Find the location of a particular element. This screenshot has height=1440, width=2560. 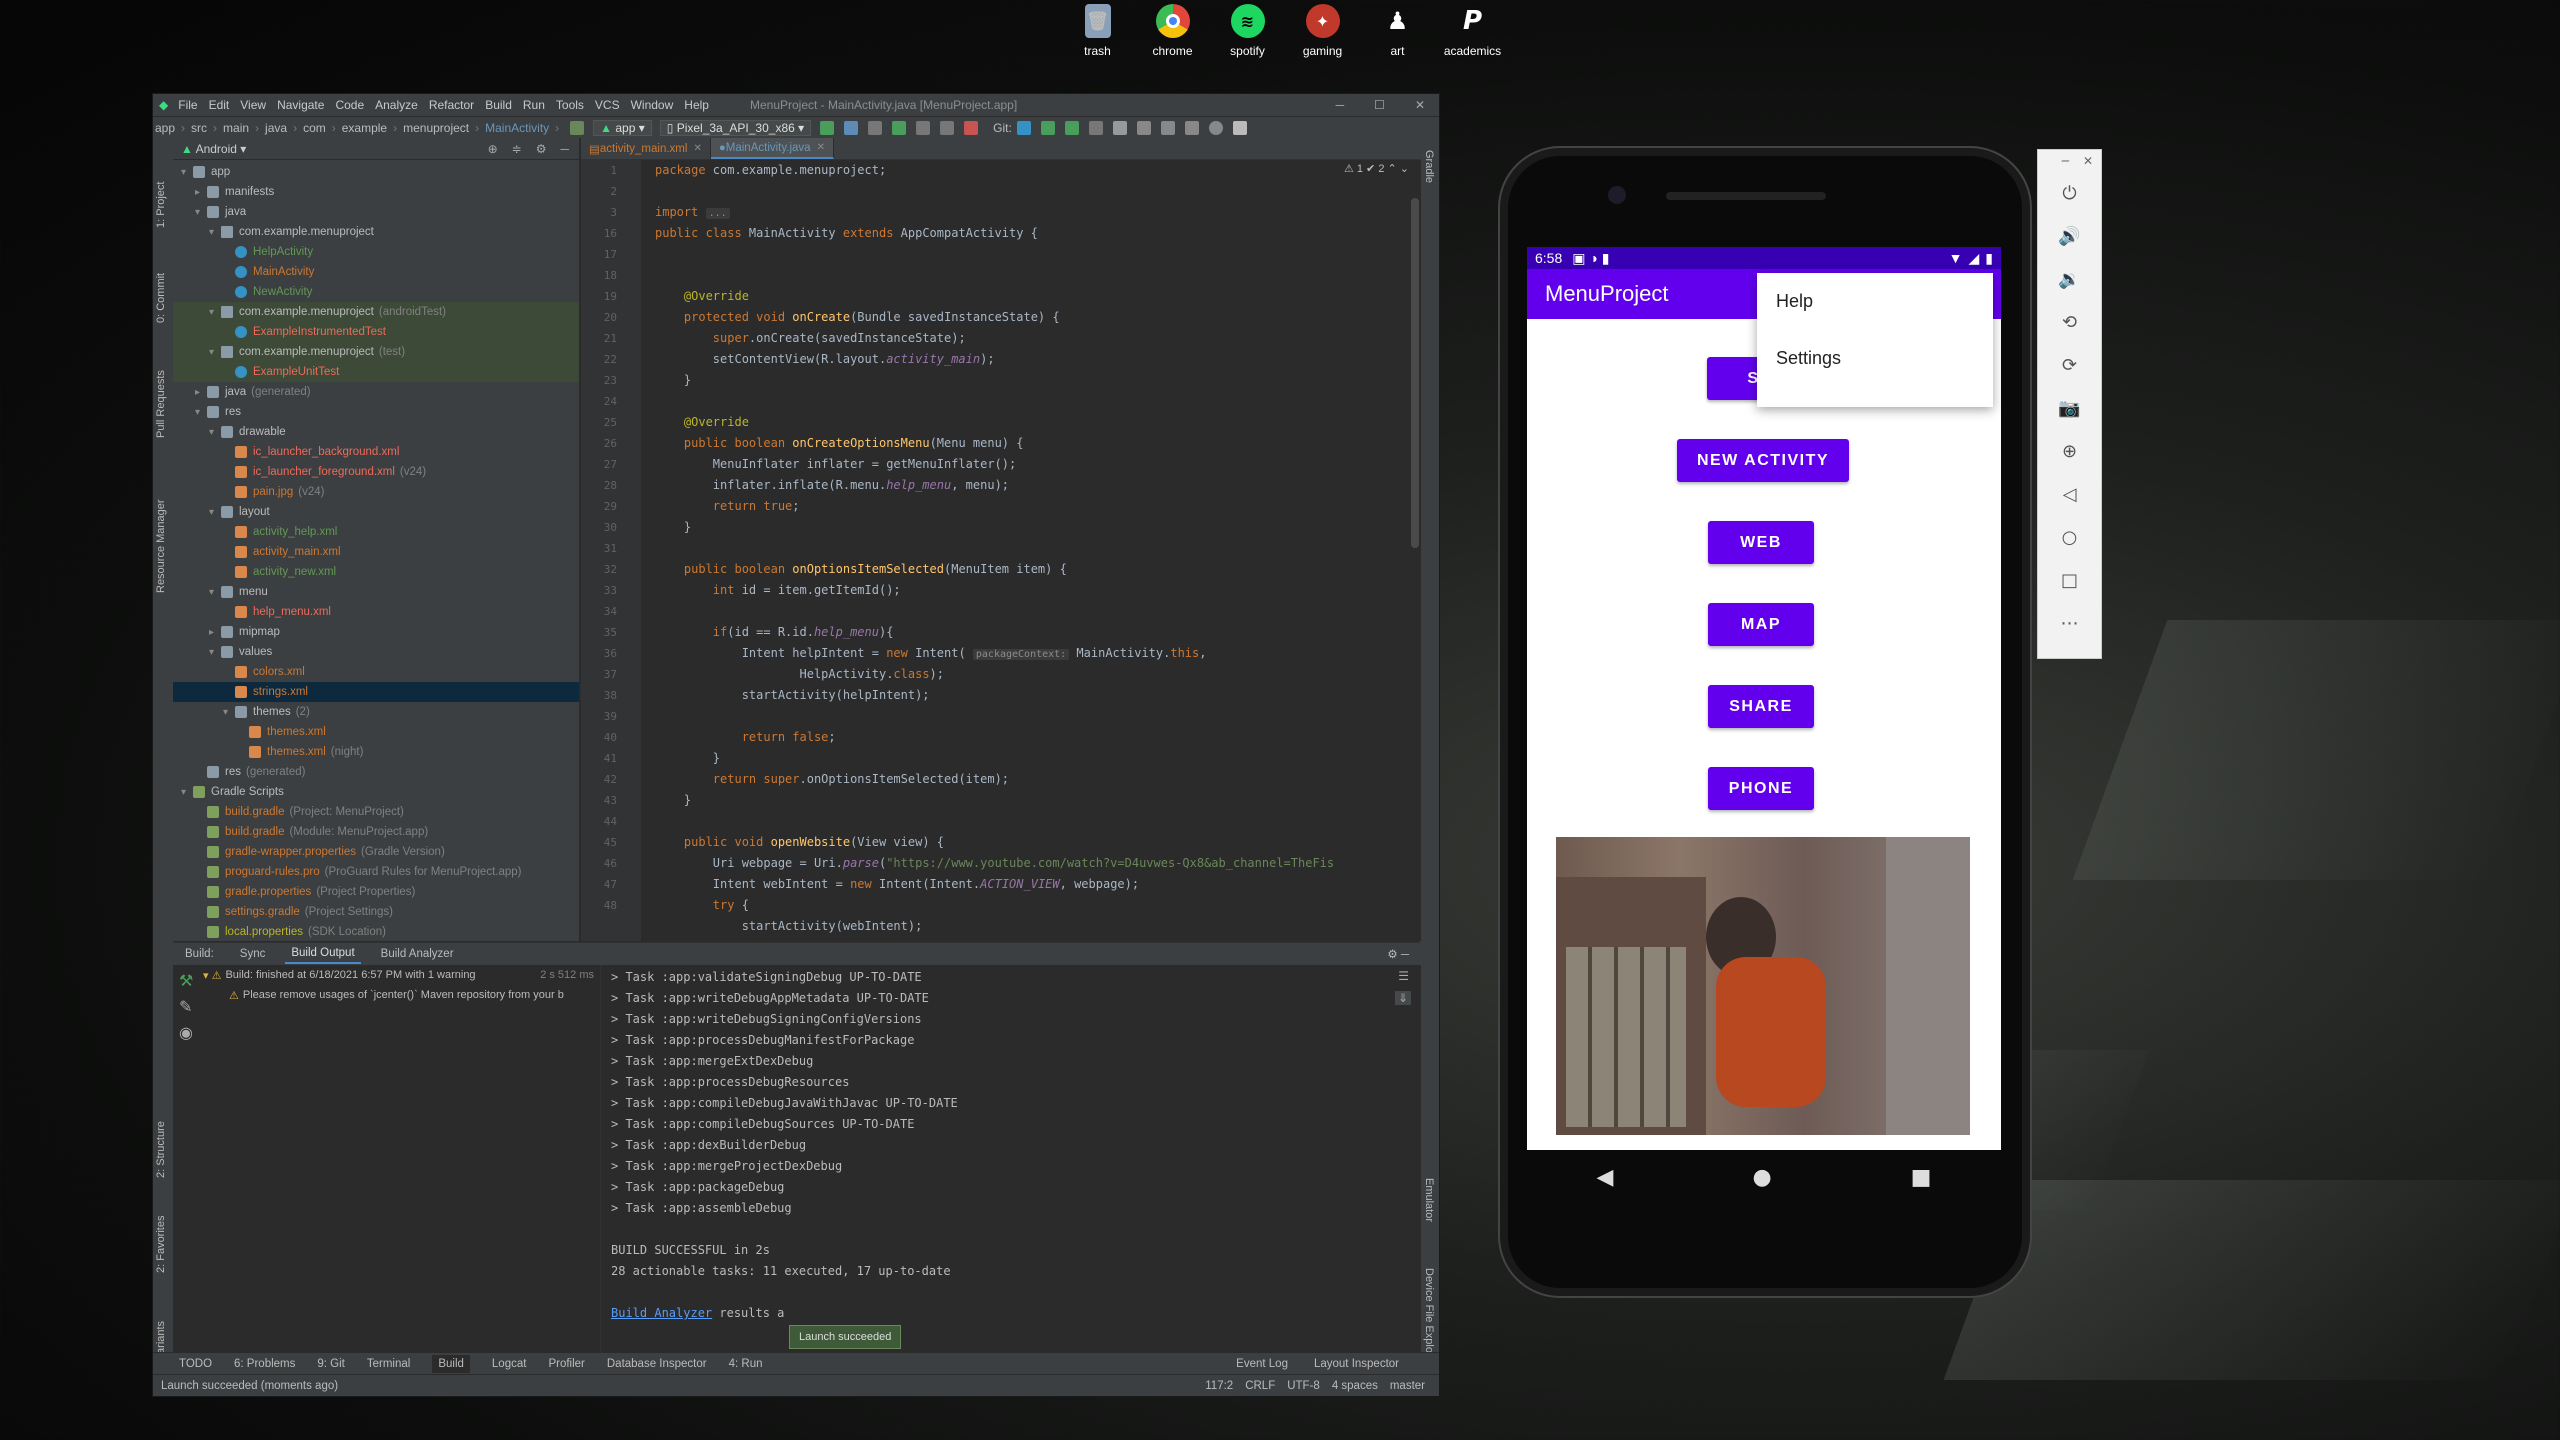

tree-row: ▾ layout is located at coordinates (376, 512).